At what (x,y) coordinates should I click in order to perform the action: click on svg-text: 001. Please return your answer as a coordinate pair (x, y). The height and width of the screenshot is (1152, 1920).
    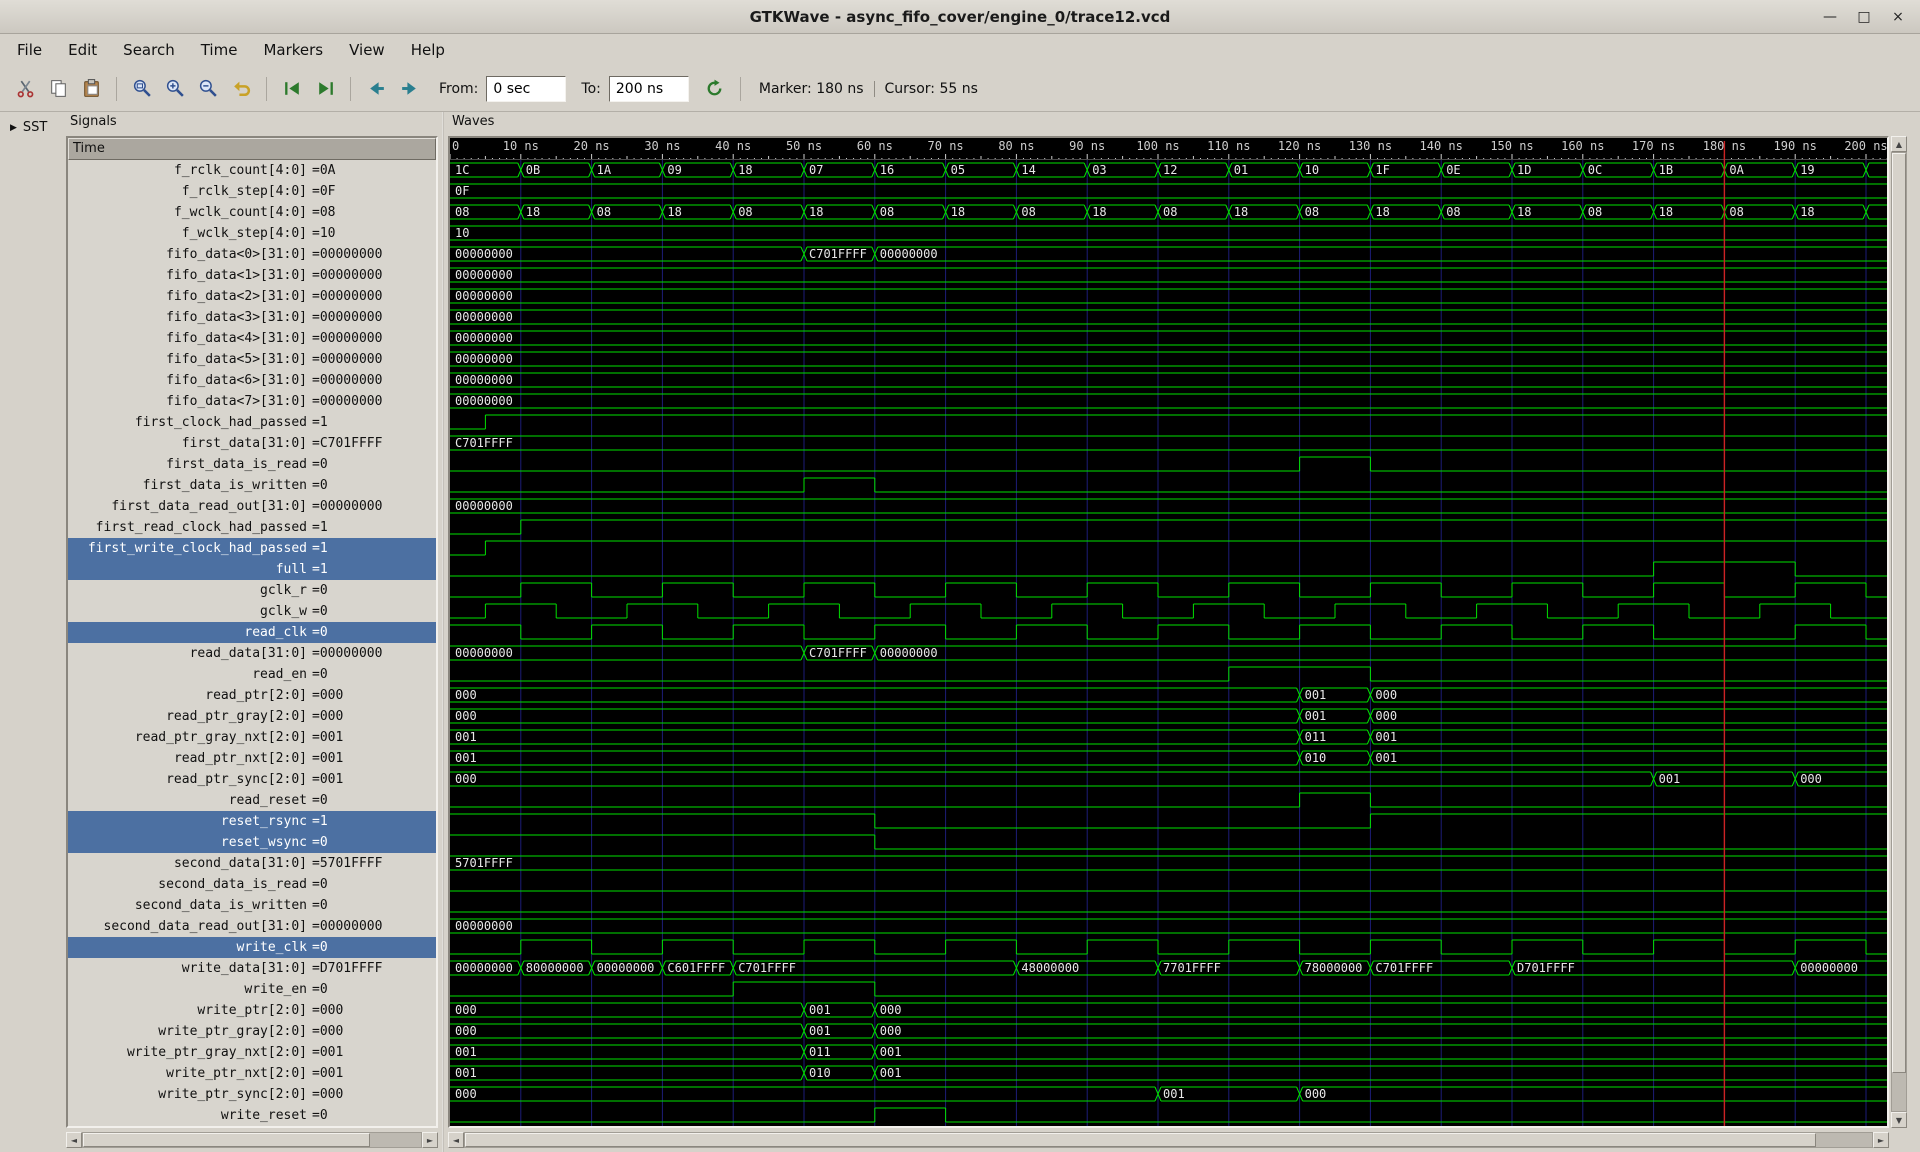
    Looking at the image, I should click on (466, 737).